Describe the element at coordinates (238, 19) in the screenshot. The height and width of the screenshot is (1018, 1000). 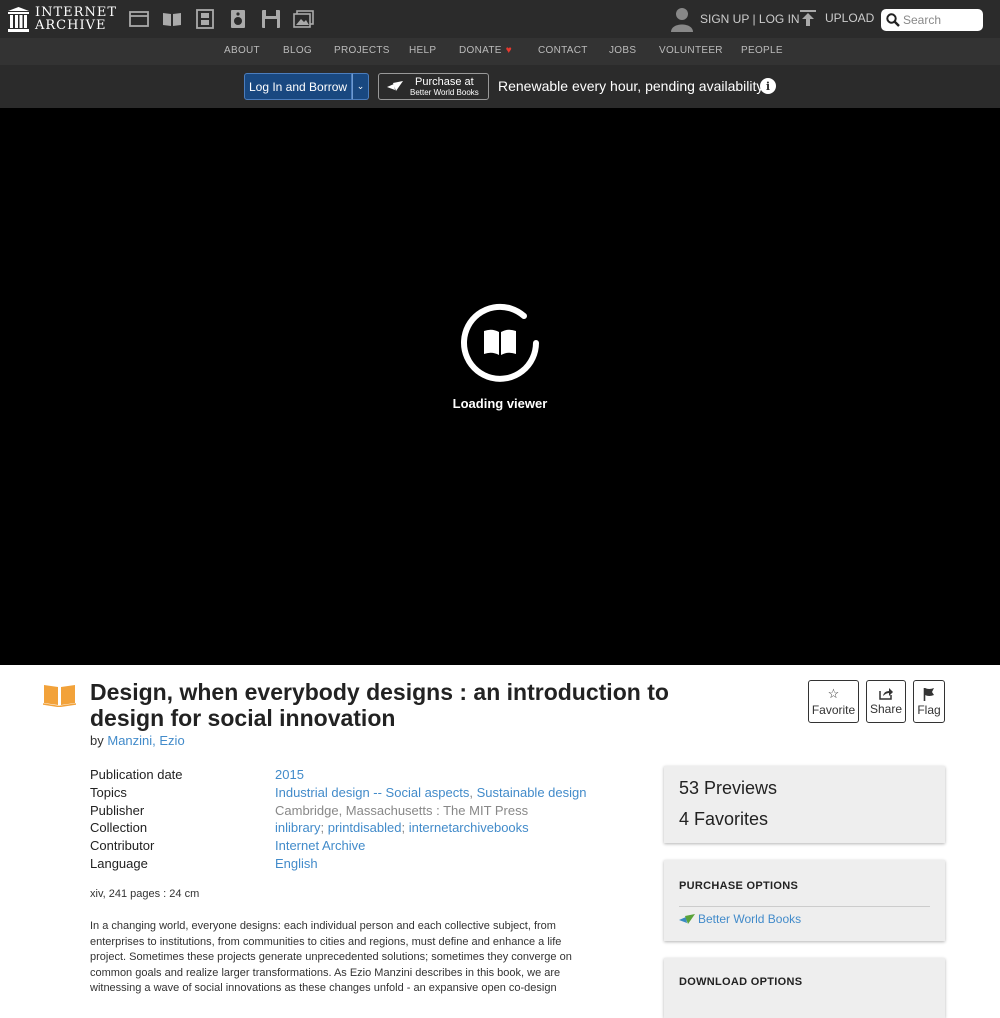
I see `audio-icon` at that location.